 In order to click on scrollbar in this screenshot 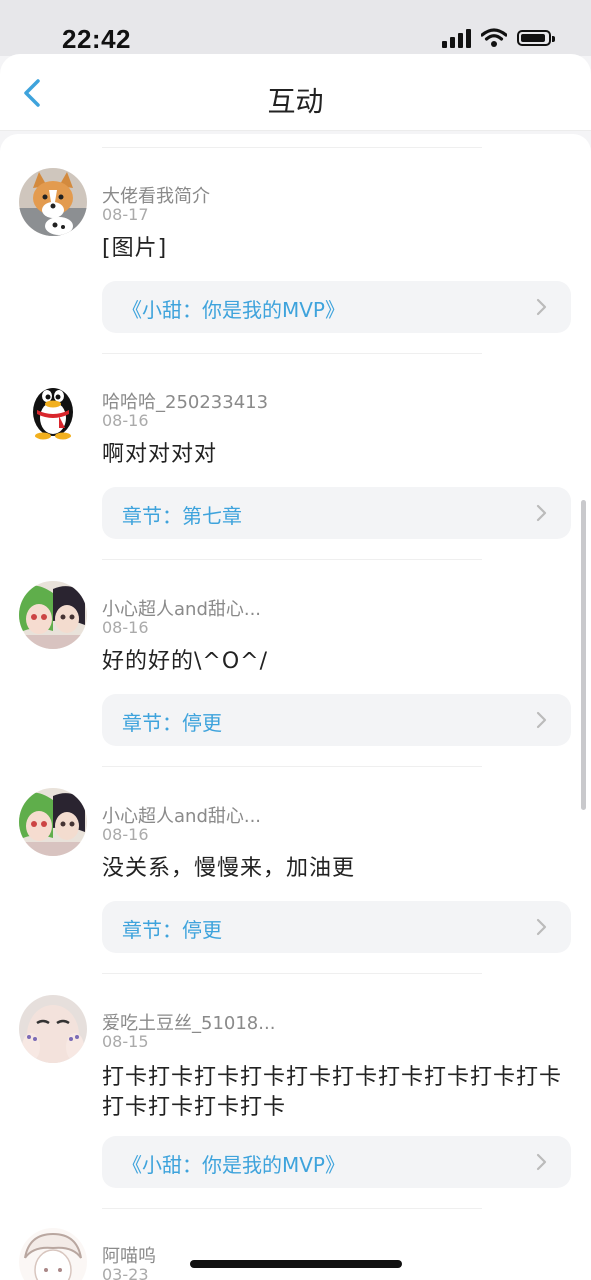, I will do `click(583, 655)`.